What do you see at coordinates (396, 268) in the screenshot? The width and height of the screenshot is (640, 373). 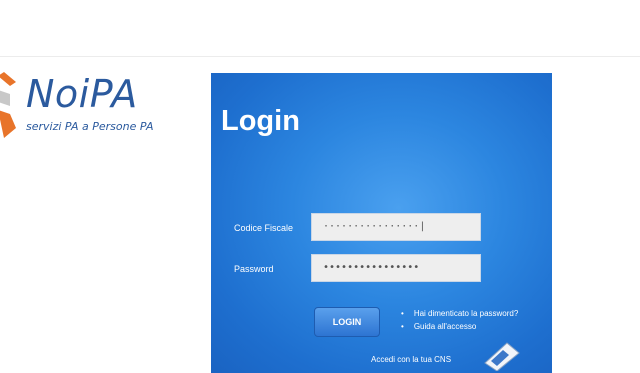 I see `password-input: ••••••••••••••••` at bounding box center [396, 268].